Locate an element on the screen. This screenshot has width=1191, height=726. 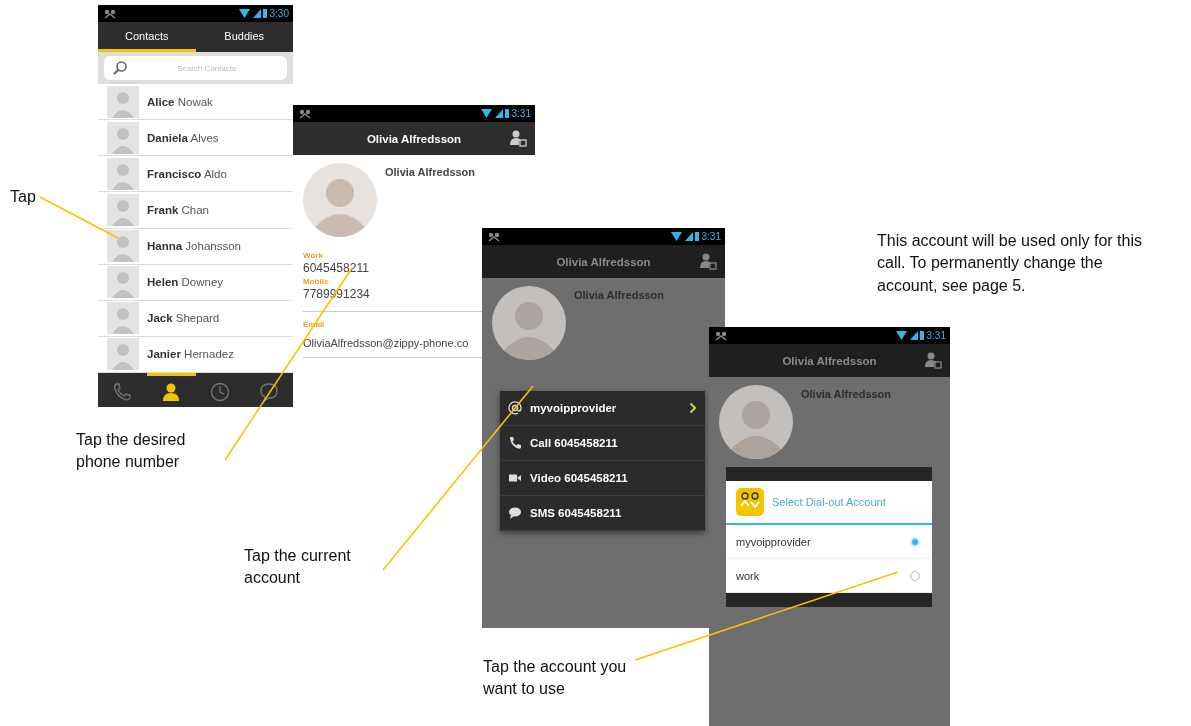
phone-icon is located at coordinates (515, 443).